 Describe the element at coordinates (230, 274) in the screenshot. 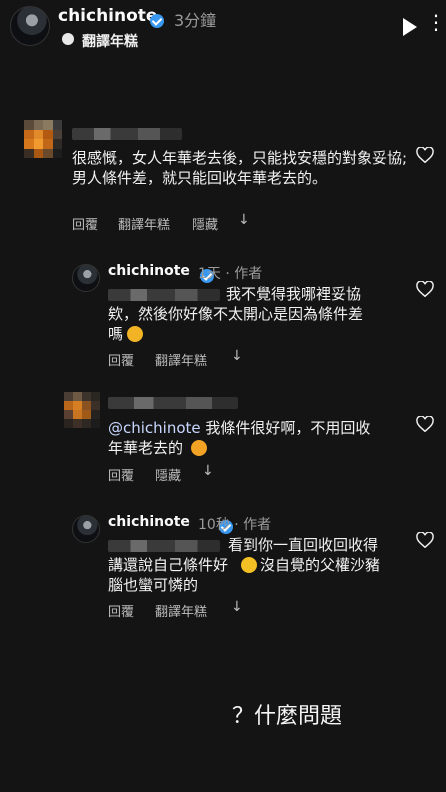

I see `reply-meta: 1天 · 作者` at that location.